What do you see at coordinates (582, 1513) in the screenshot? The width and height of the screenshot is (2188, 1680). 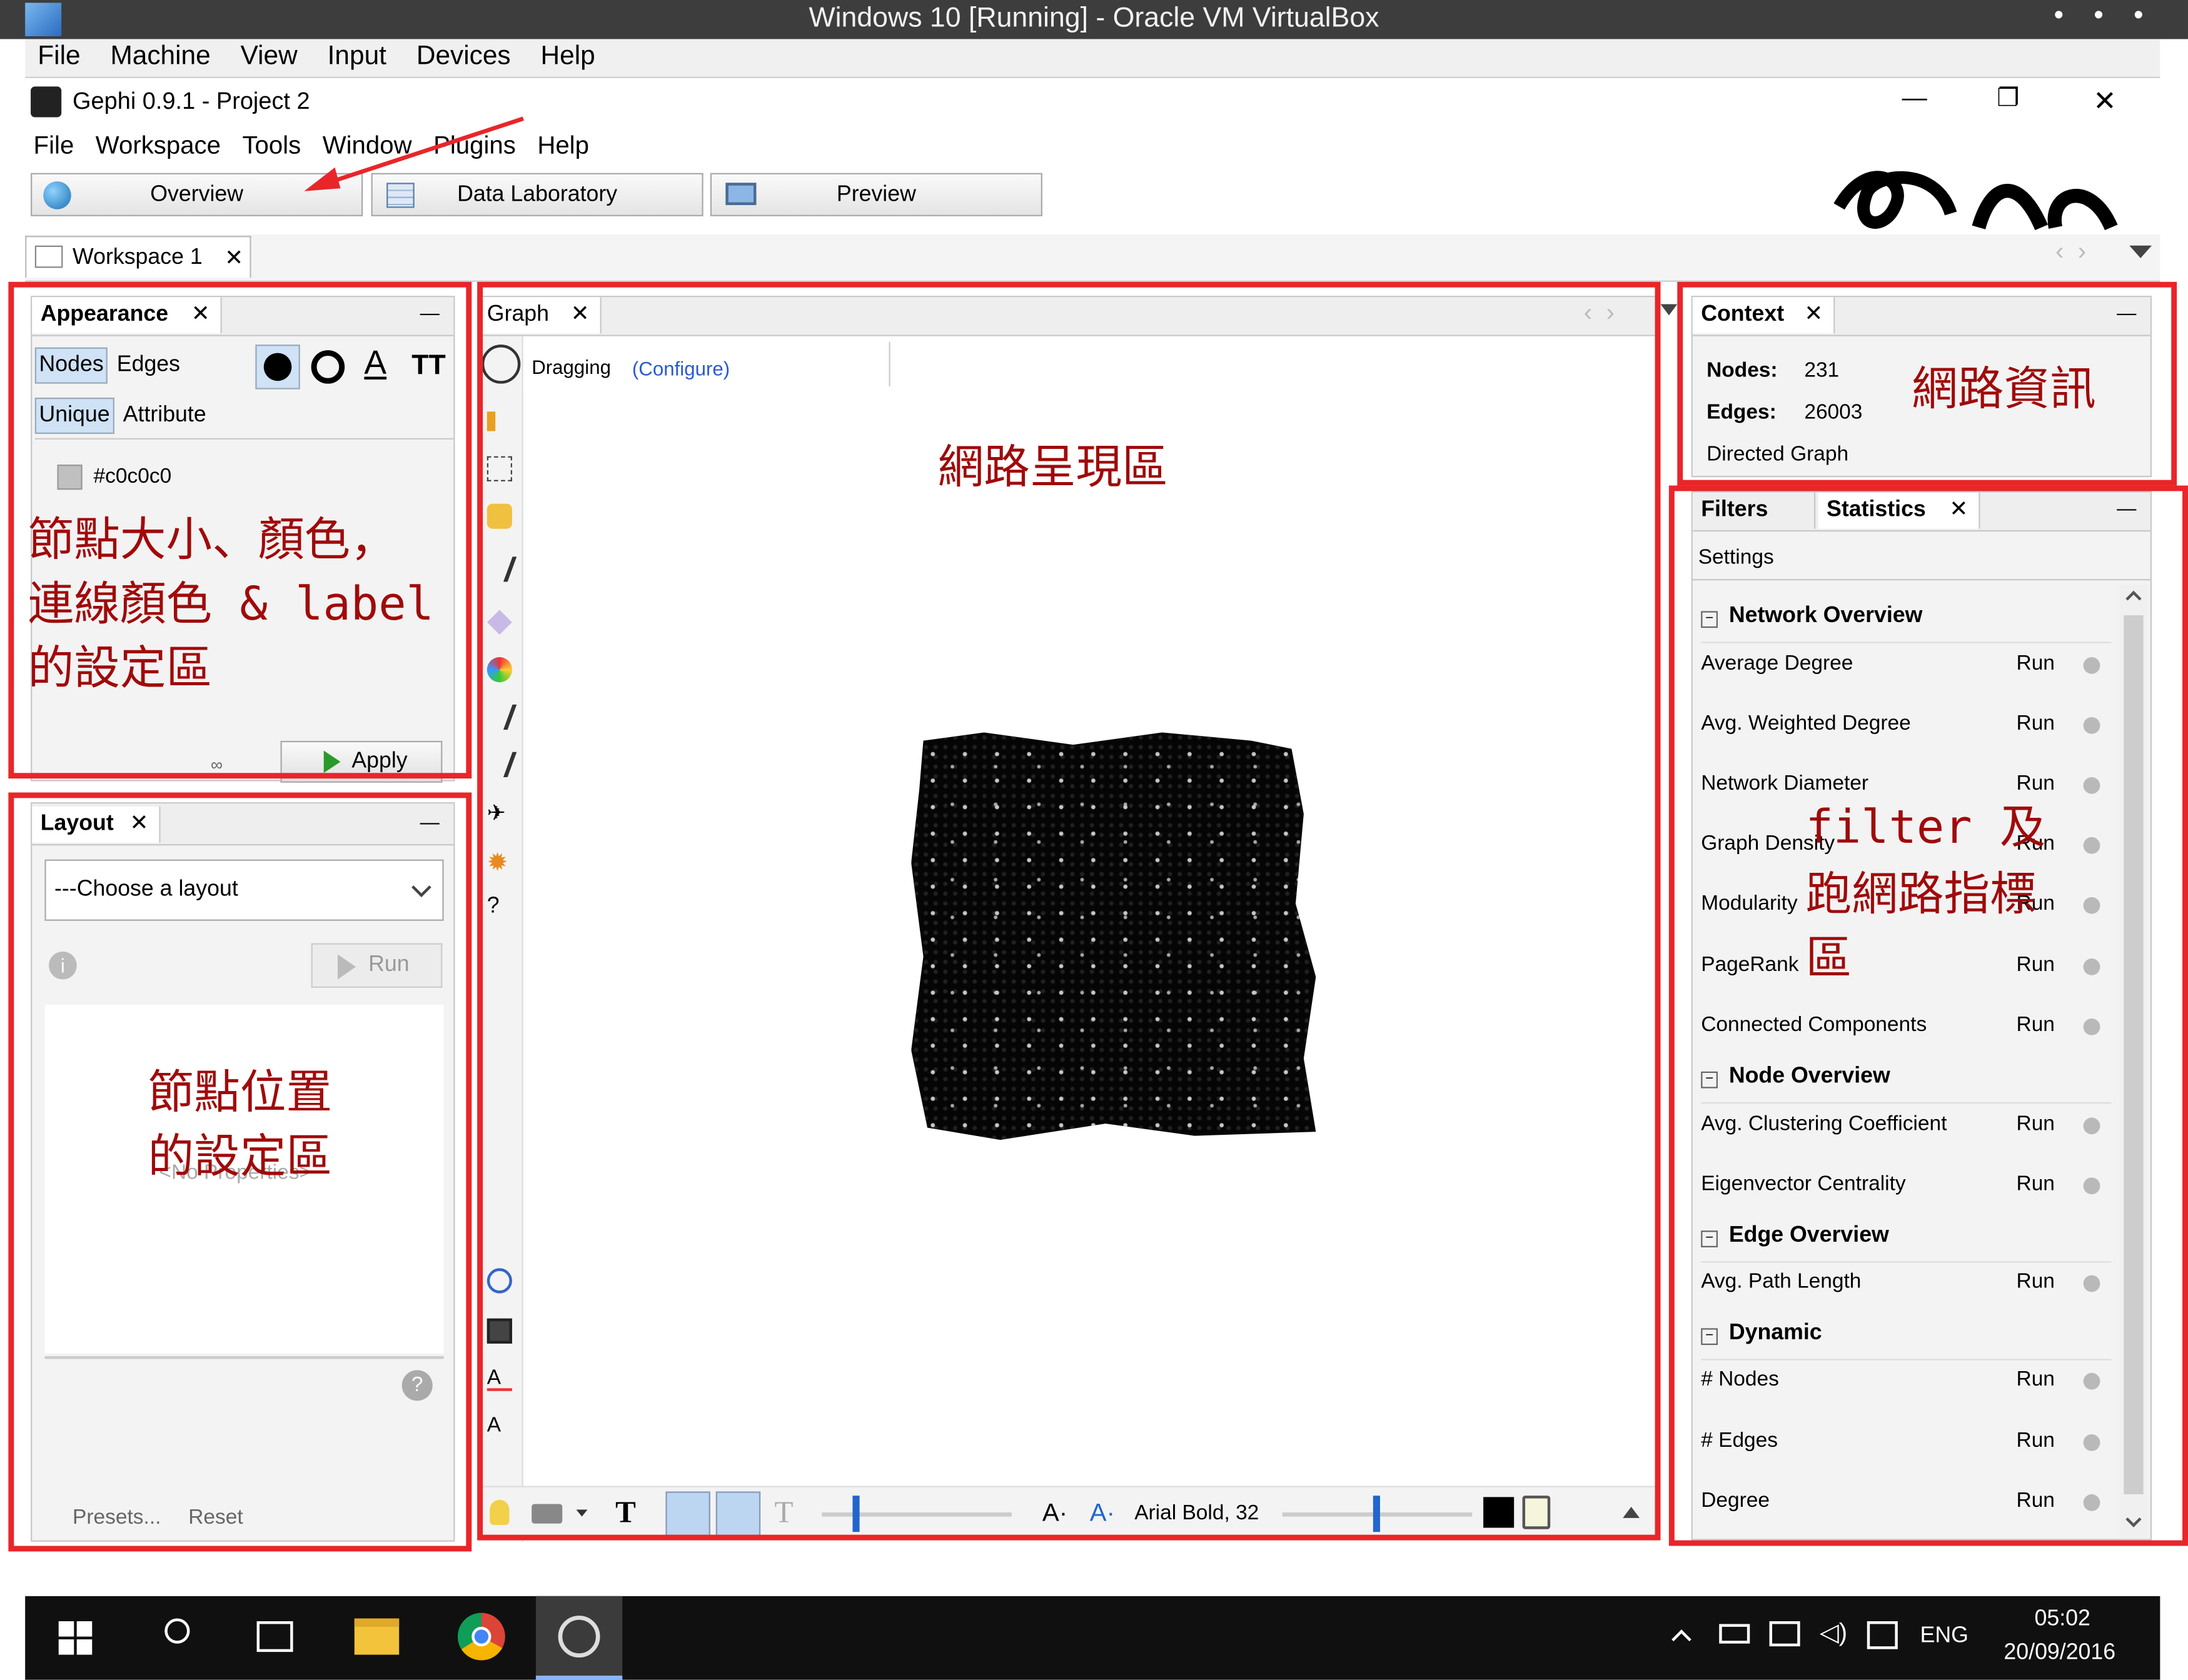 I see `camera-dropdown-icon` at bounding box center [582, 1513].